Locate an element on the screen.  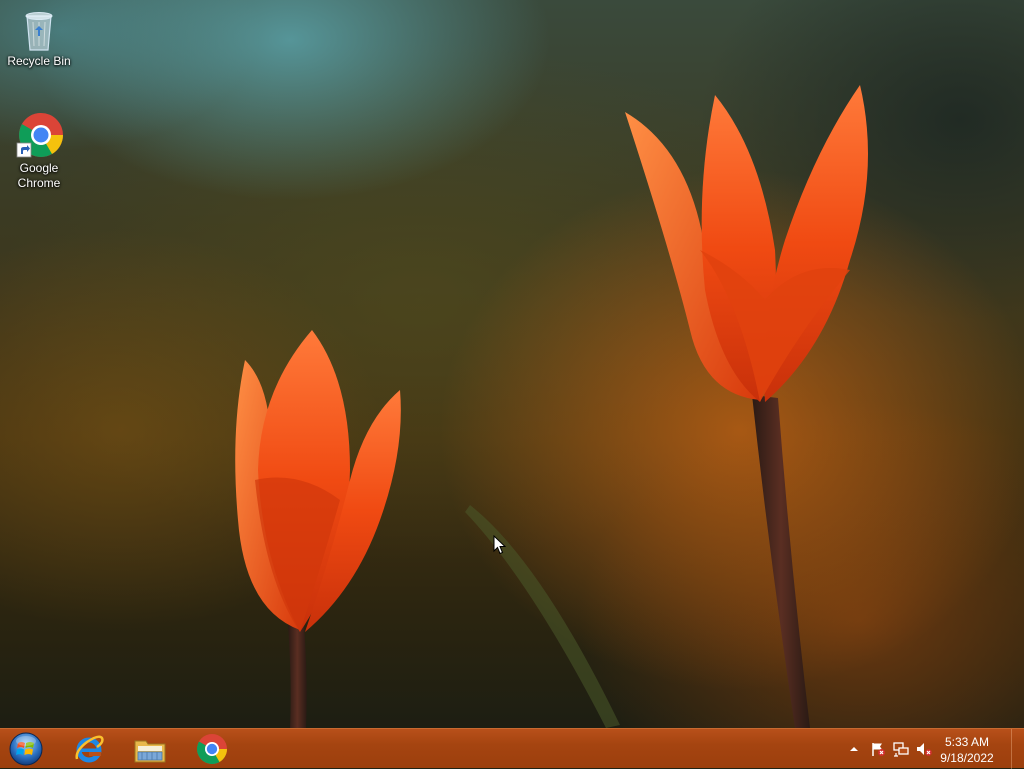
taskbar-file-explorer-button is located at coordinates (150, 749).